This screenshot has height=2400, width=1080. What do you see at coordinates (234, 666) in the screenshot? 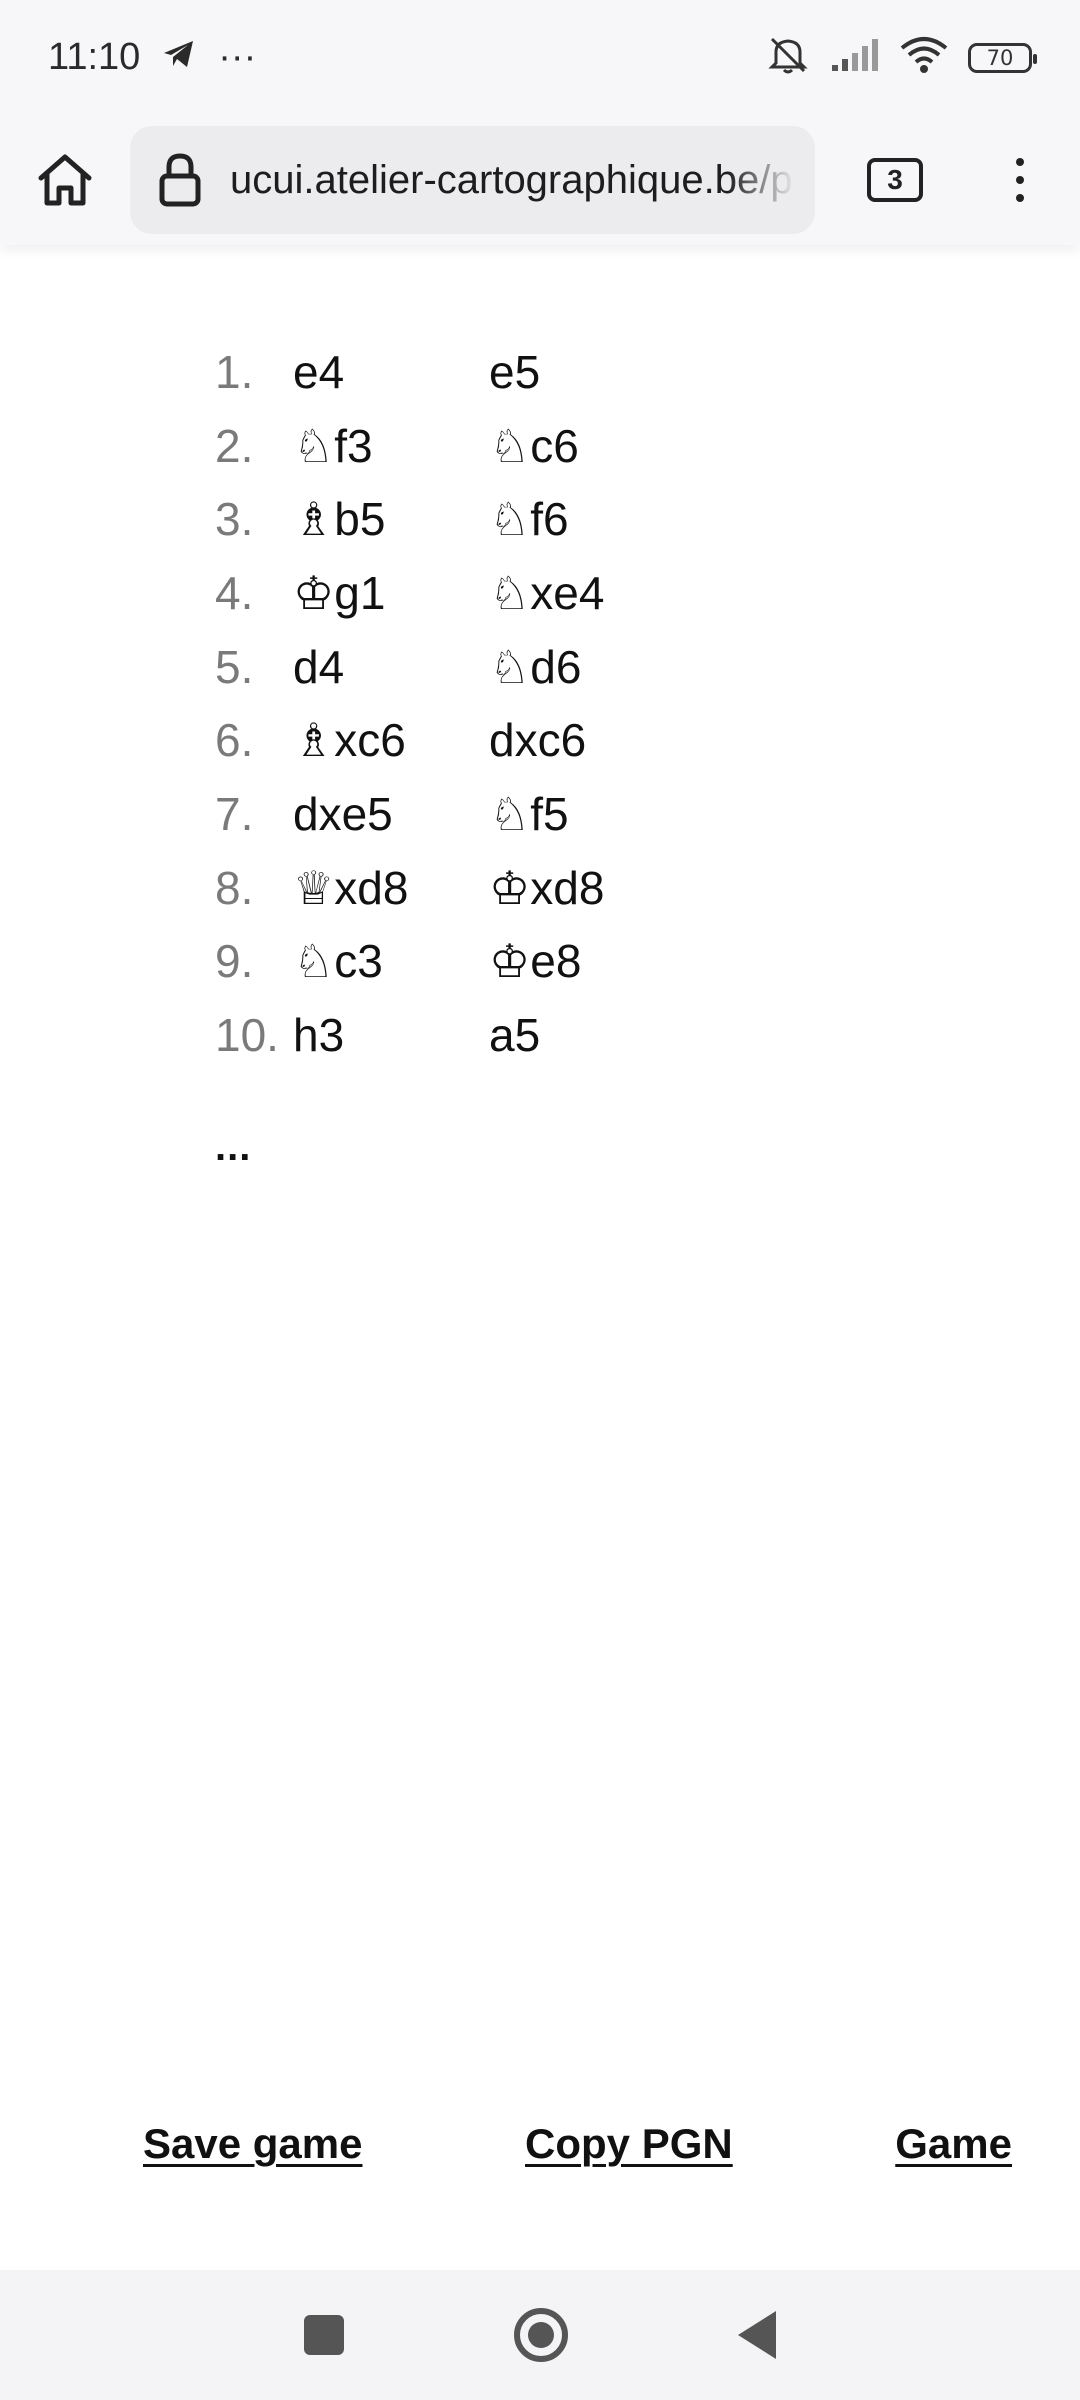
I see `move-number: 5.` at bounding box center [234, 666].